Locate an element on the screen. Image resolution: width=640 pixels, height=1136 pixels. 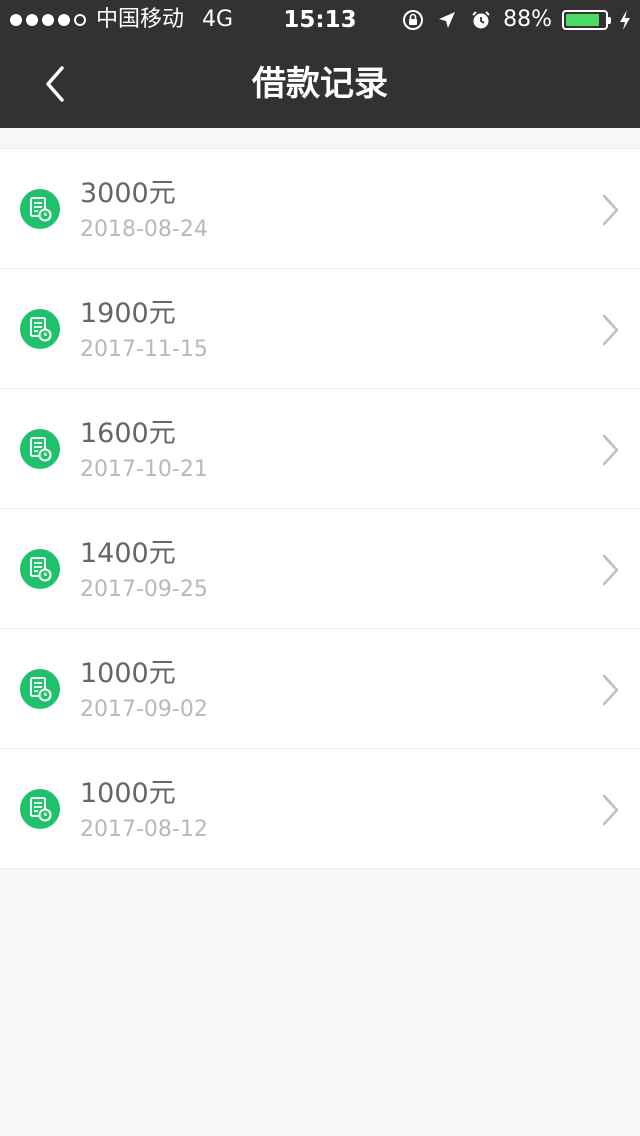
loan-record-item: 1000元 2017-09-02 is located at coordinates (320, 689).